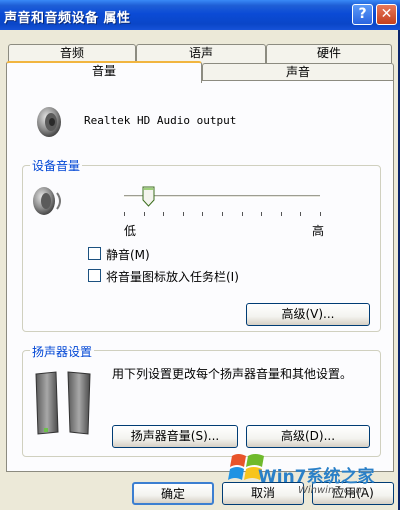 Image resolution: width=400 pixels, height=510 pixels. What do you see at coordinates (128, 255) in the screenshot?
I see `mute-label: 静音(M)` at bounding box center [128, 255].